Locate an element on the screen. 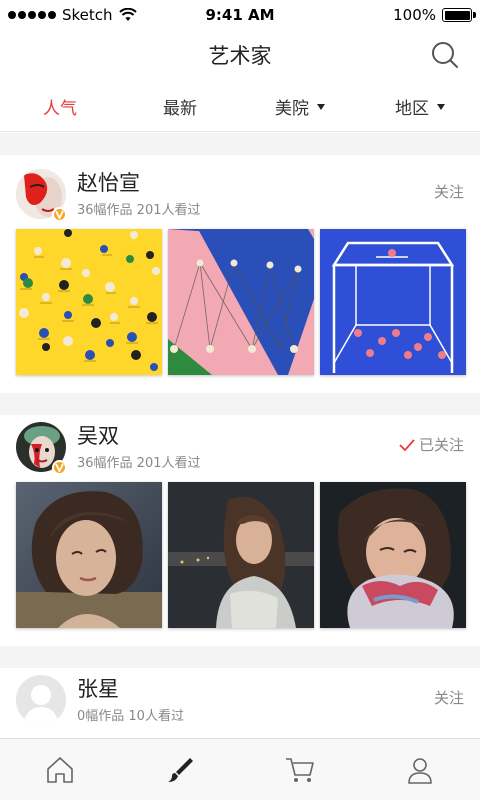  tab-popular: 人气 is located at coordinates (60, 106).